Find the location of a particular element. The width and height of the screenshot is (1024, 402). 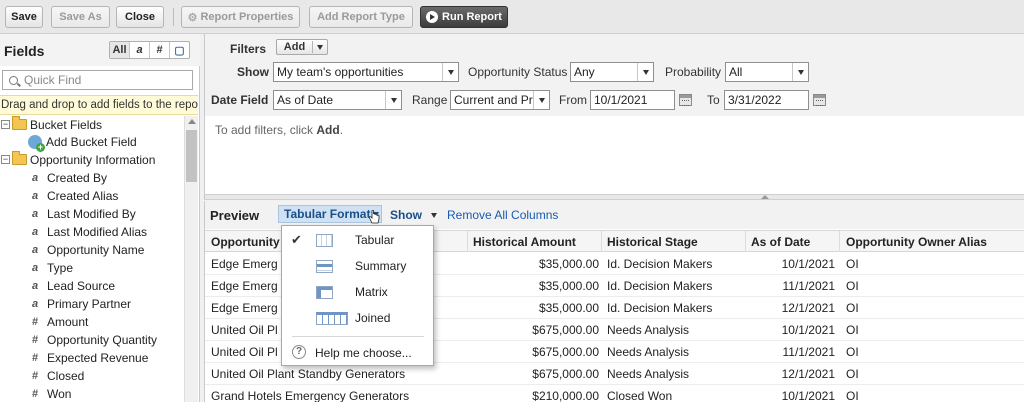

menu-item-tabular: ✔ Tabular is located at coordinates (357, 240).